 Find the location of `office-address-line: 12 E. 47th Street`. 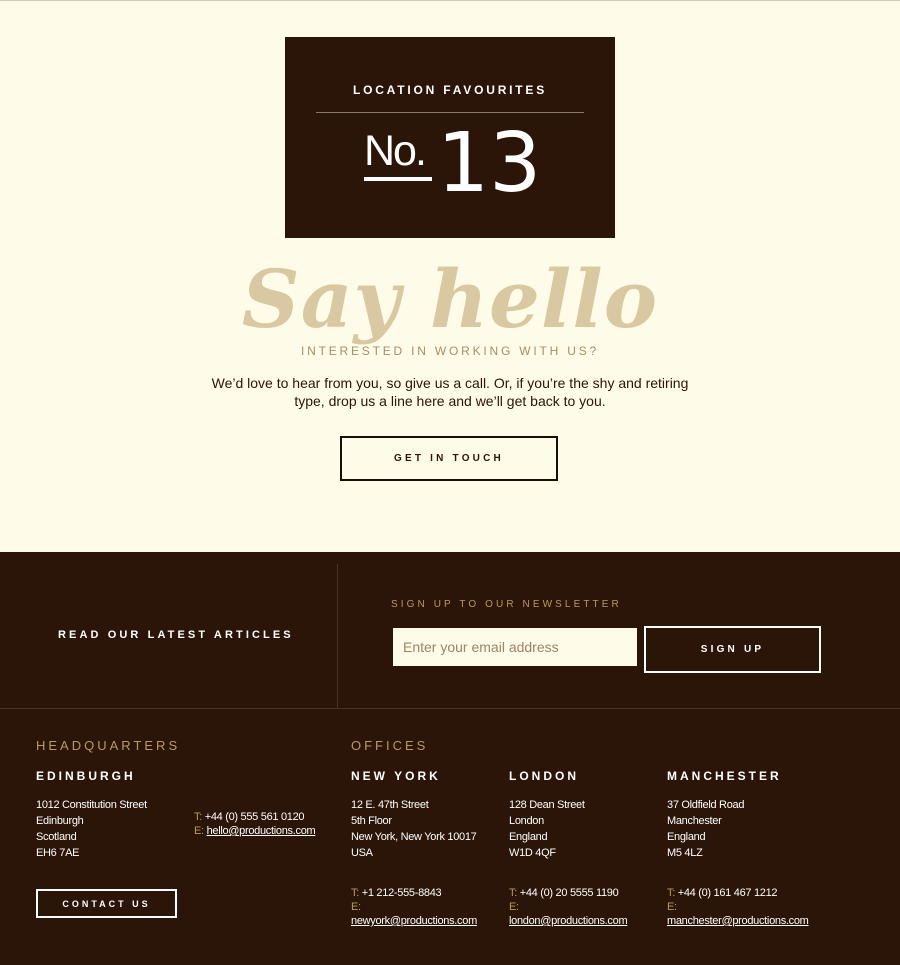

office-address-line: 12 E. 47th Street is located at coordinates (390, 805).